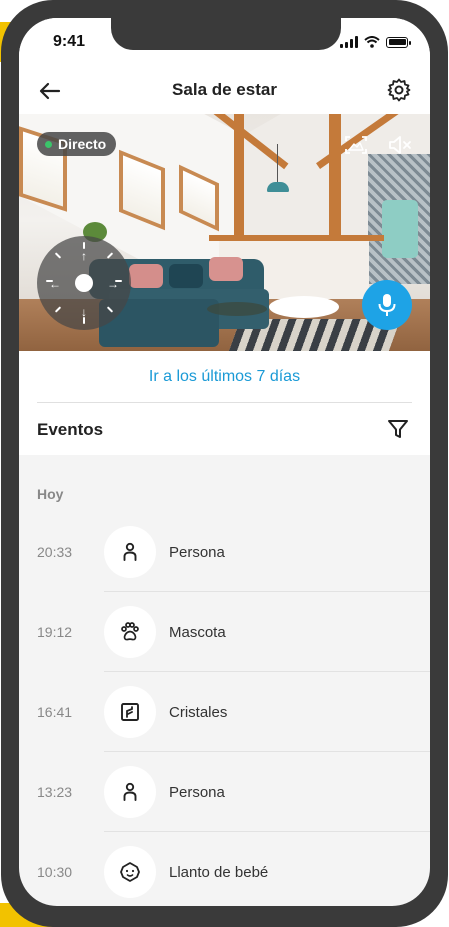 The width and height of the screenshot is (449, 927). I want to click on glass-break-icon, so click(130, 712).